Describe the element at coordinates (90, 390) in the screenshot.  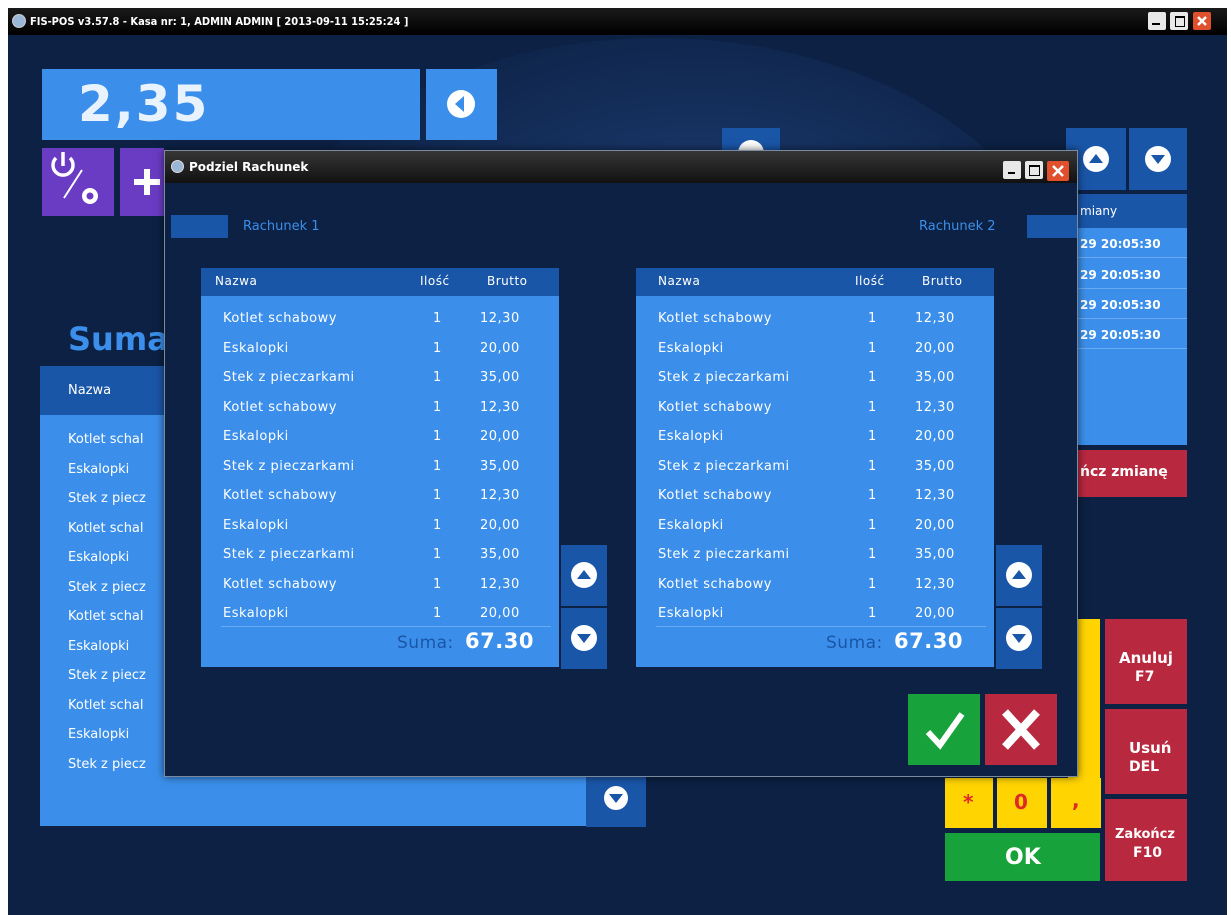
I see `background-table-header-name: Nazwa` at that location.